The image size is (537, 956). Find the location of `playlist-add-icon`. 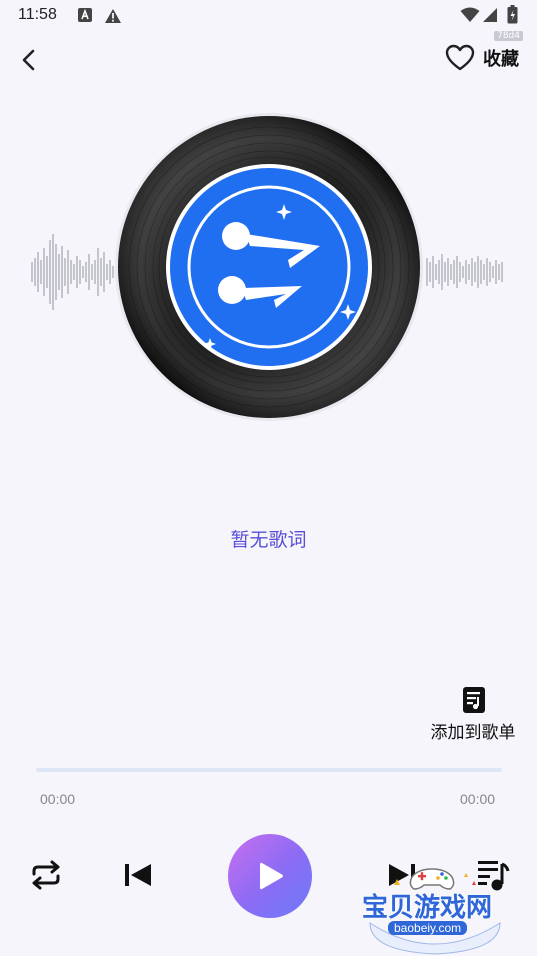

playlist-add-icon is located at coordinates (474, 700).